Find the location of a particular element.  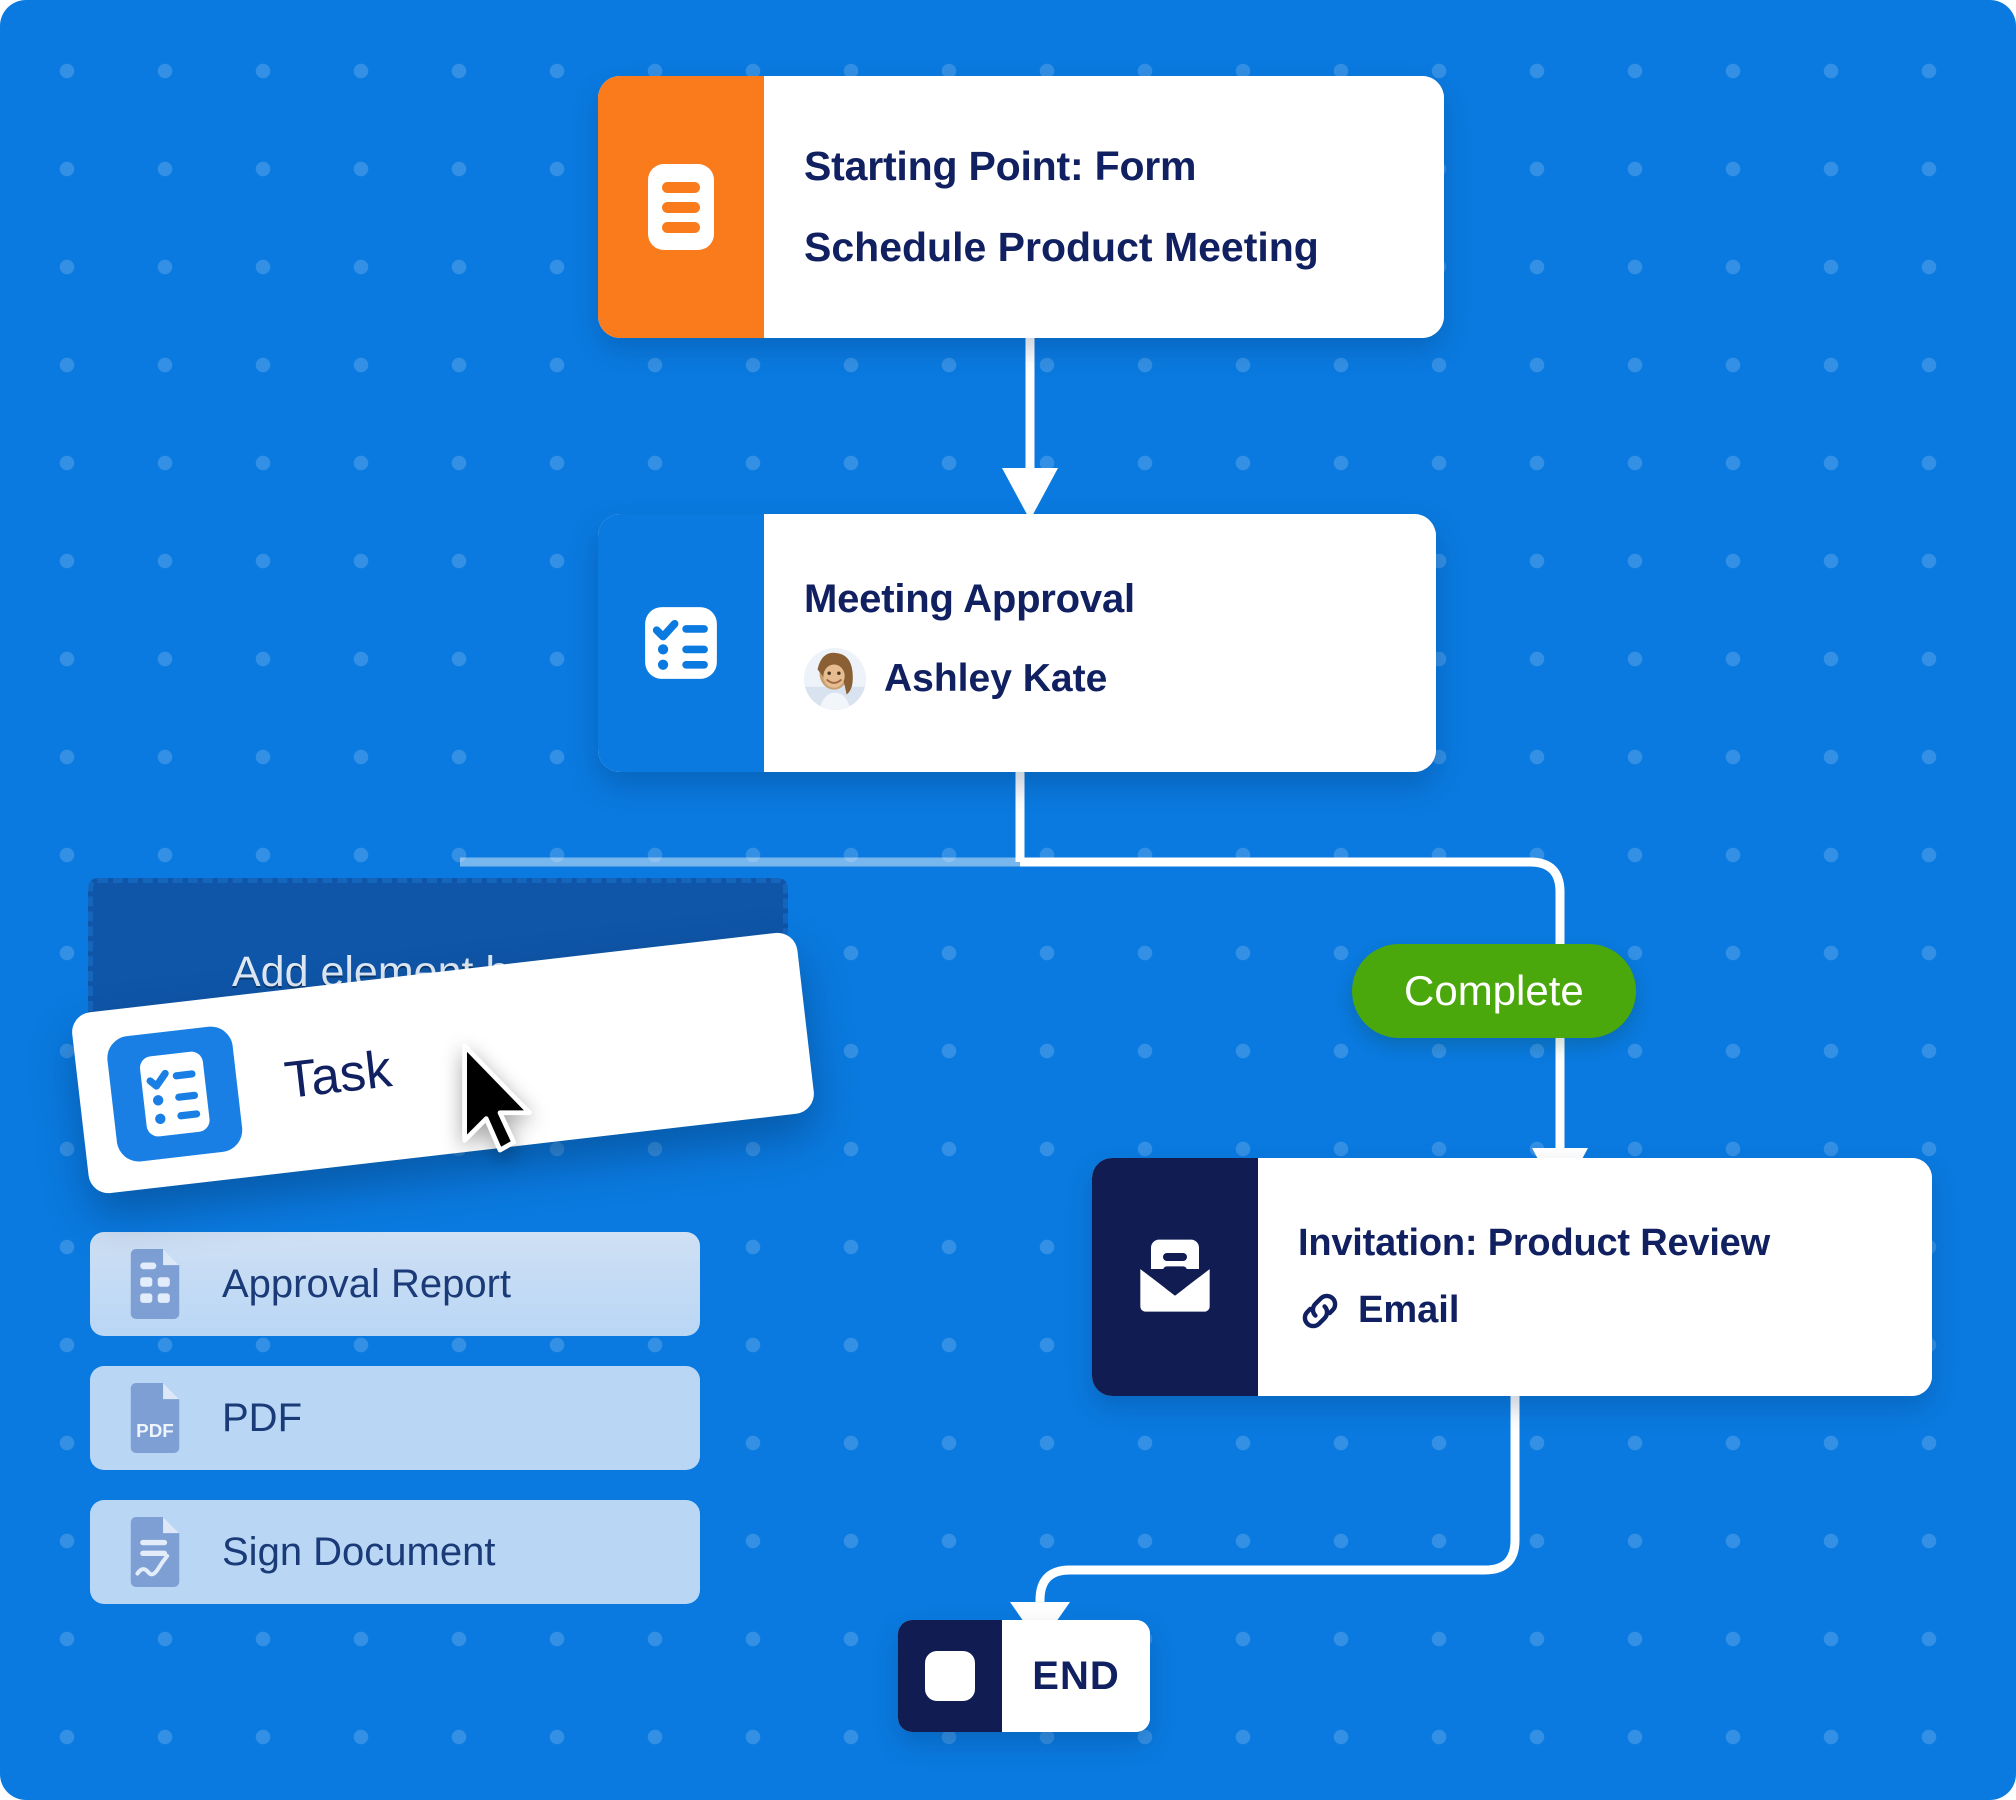

complete-badge-label: Complete is located at coordinates (1494, 990).